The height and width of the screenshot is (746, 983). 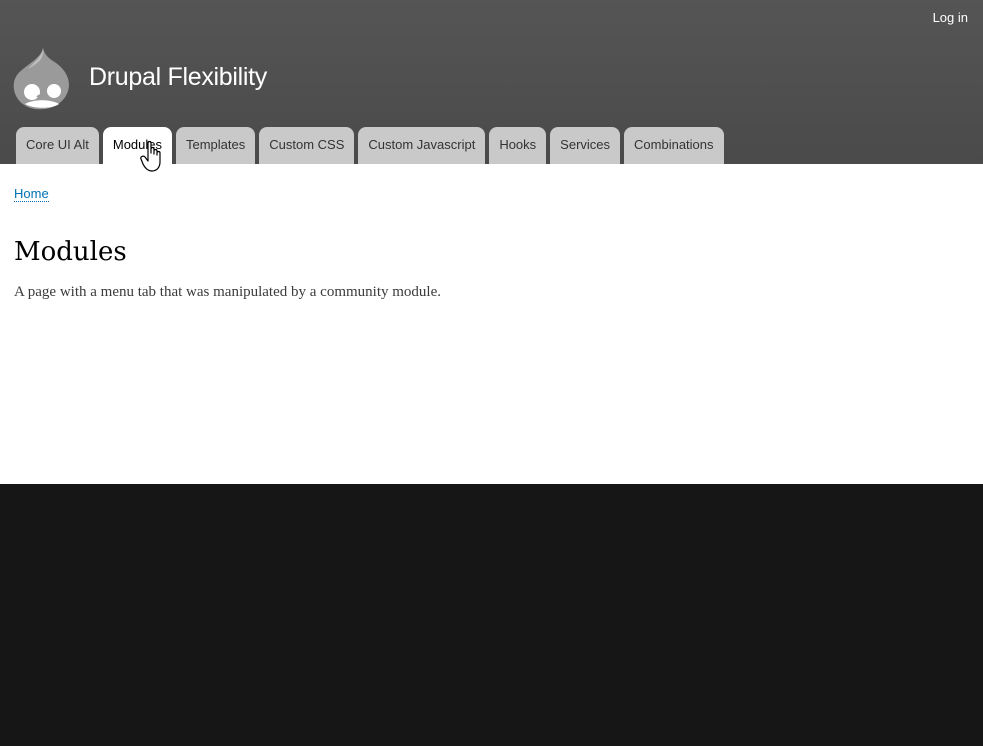 What do you see at coordinates (31, 194) in the screenshot?
I see `breadcrumb-home-link: Home` at bounding box center [31, 194].